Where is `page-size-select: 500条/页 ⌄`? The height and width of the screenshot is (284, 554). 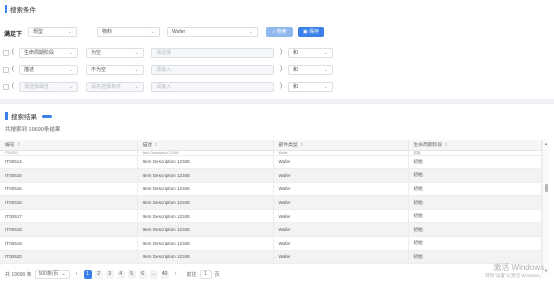 page-size-select: 500条/页 ⌄ is located at coordinates (52, 274).